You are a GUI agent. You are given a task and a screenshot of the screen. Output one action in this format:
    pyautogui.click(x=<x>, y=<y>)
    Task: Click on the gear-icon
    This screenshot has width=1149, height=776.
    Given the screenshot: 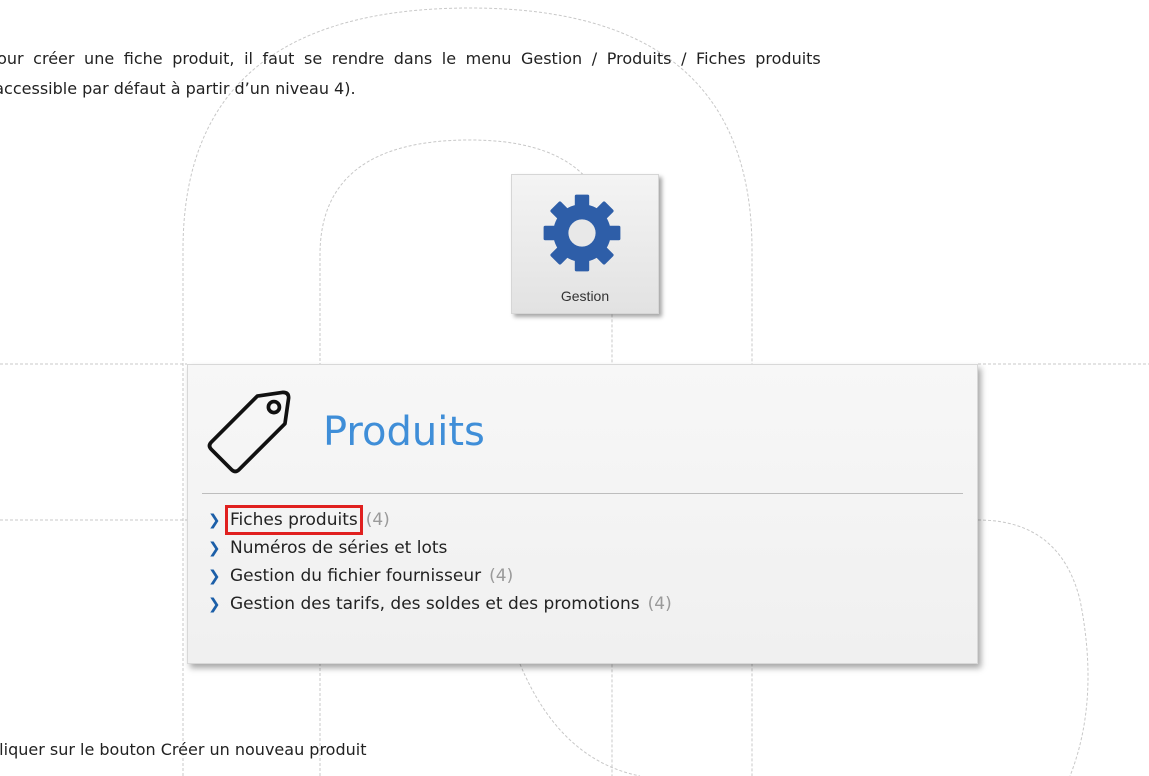 What is the action you would take?
    pyautogui.click(x=582, y=233)
    